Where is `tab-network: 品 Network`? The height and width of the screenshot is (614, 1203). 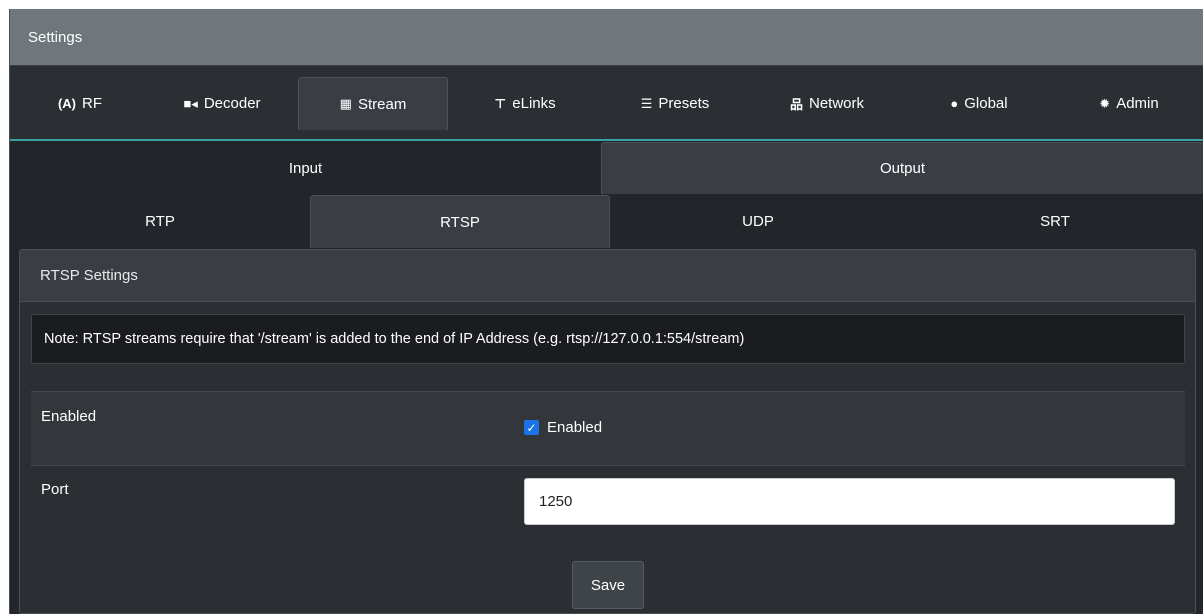 tab-network: 品 Network is located at coordinates (827, 103).